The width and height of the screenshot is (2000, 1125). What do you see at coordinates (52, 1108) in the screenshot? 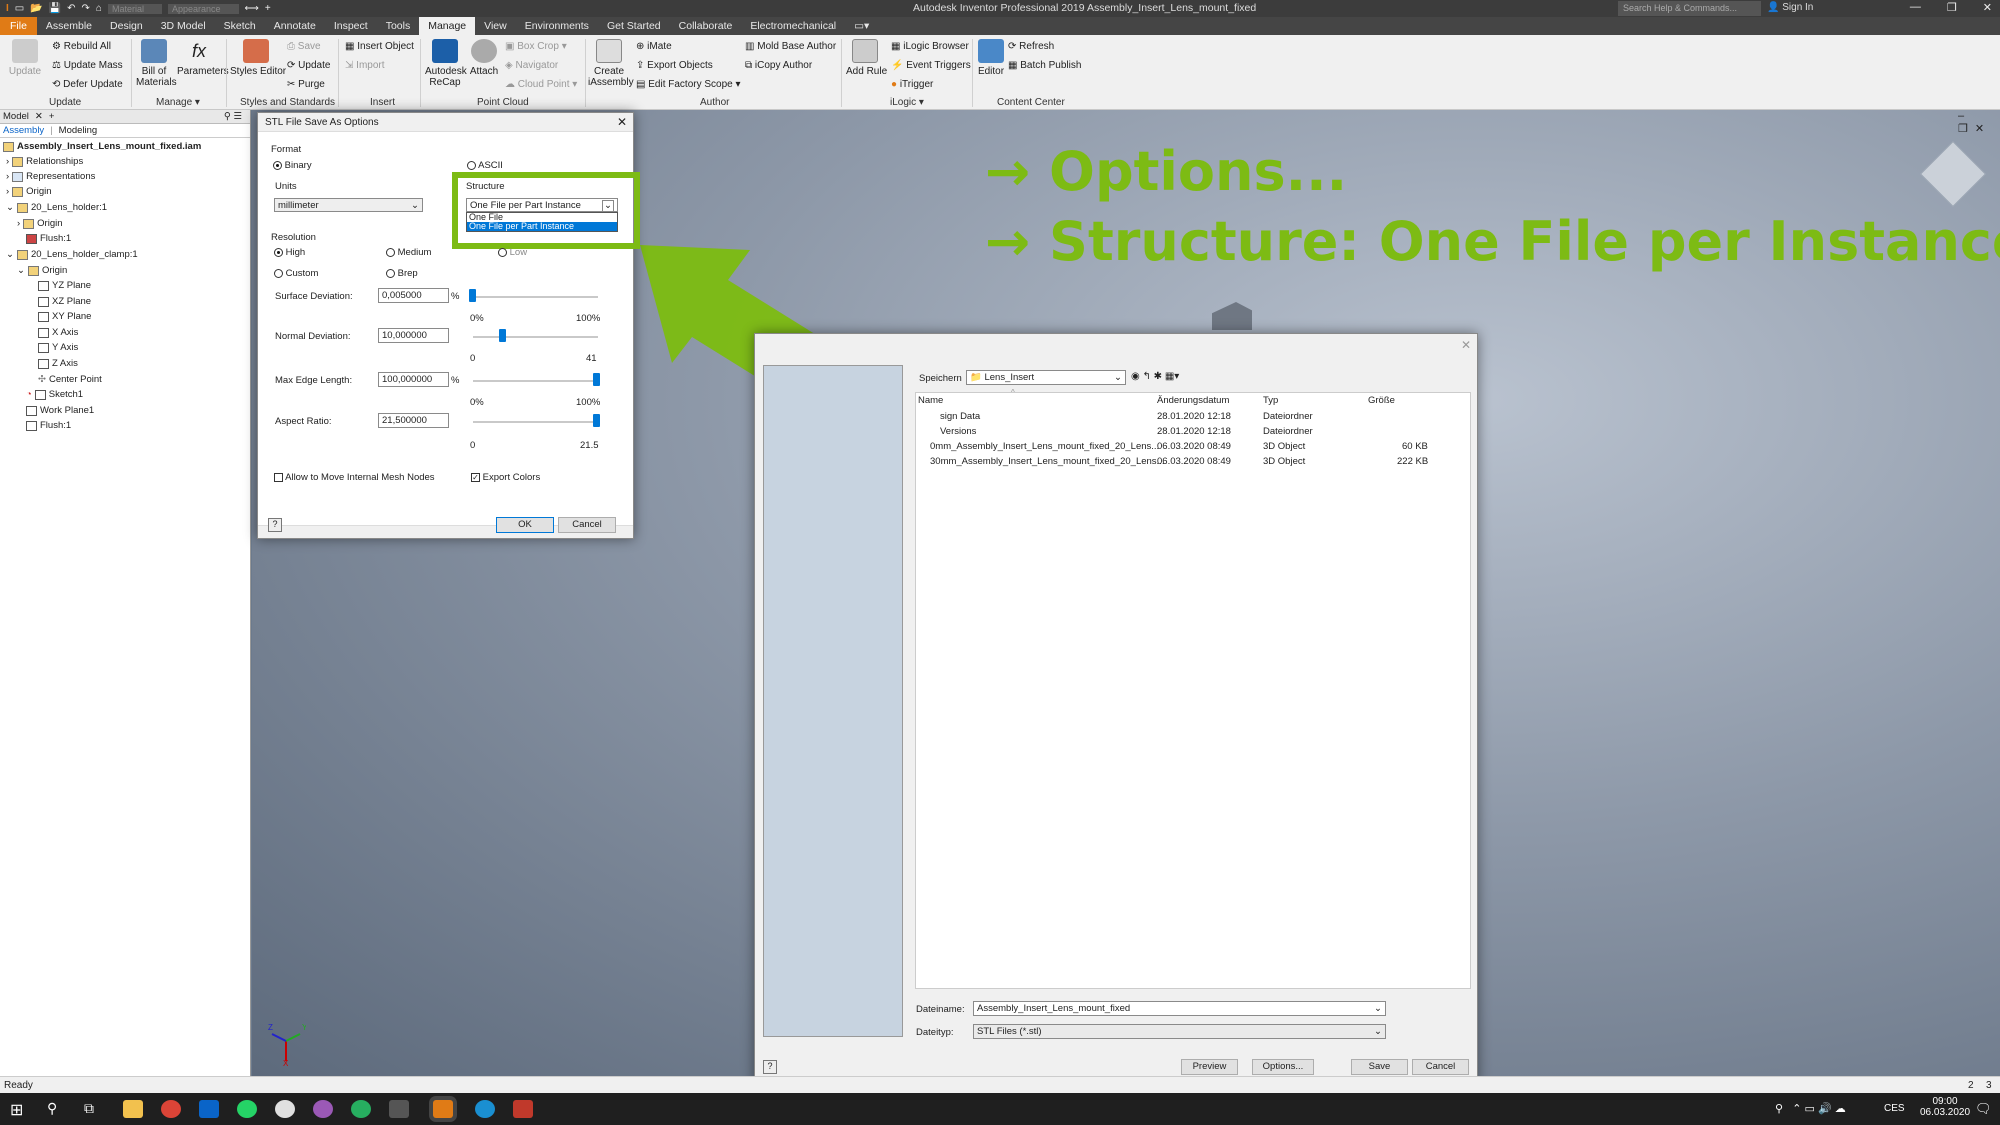
I see `search-icon: ⚲` at bounding box center [52, 1108].